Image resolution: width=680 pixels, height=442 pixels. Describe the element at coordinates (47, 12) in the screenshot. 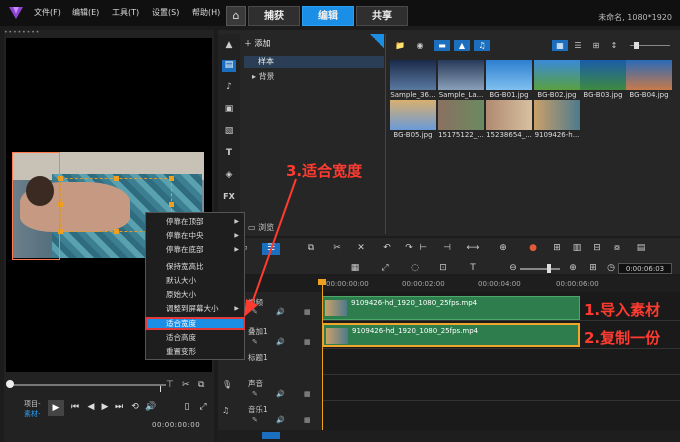

I see `menu-file: 文件(F)` at that location.